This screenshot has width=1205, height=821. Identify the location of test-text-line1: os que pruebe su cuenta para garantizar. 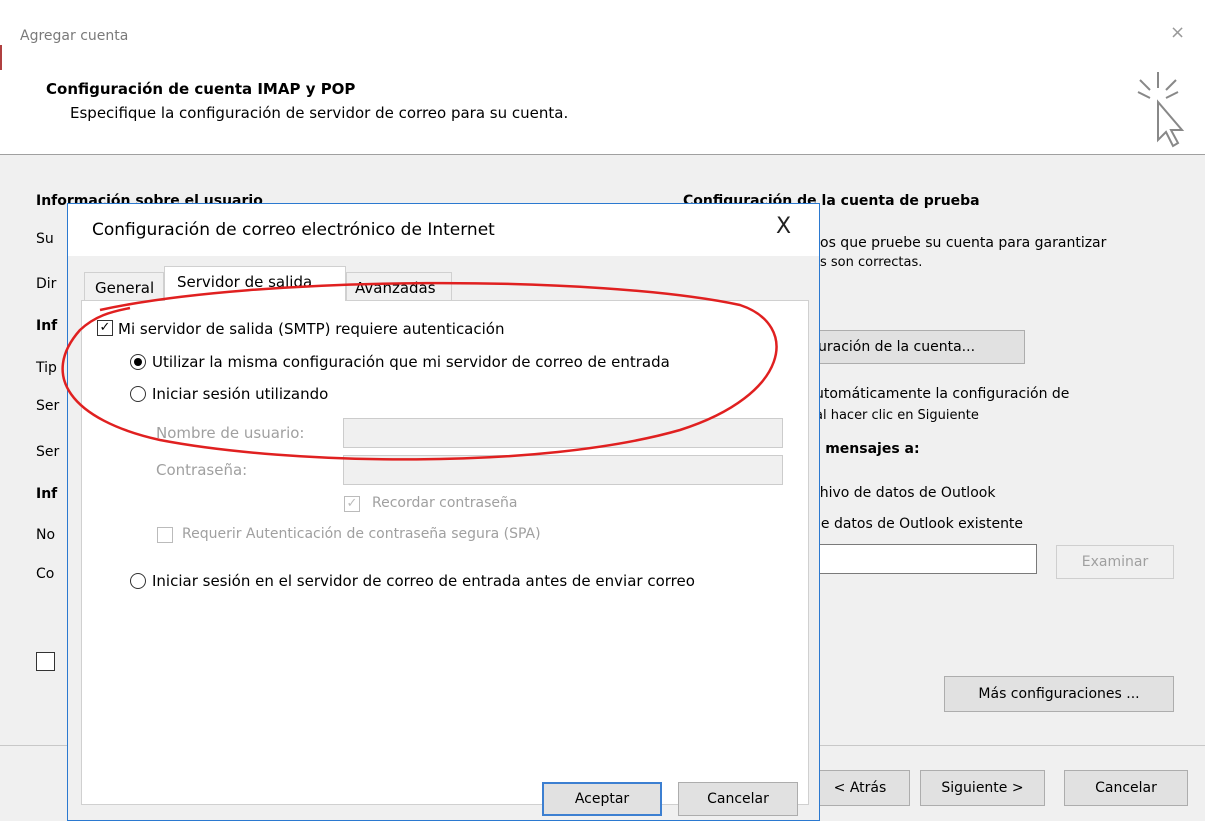
(963, 243).